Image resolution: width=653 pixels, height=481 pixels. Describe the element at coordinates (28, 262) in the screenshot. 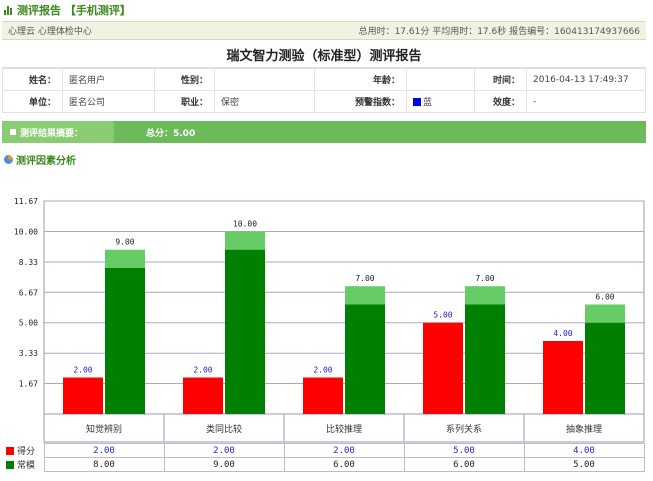

I see `y-tick-label: 8.33` at that location.